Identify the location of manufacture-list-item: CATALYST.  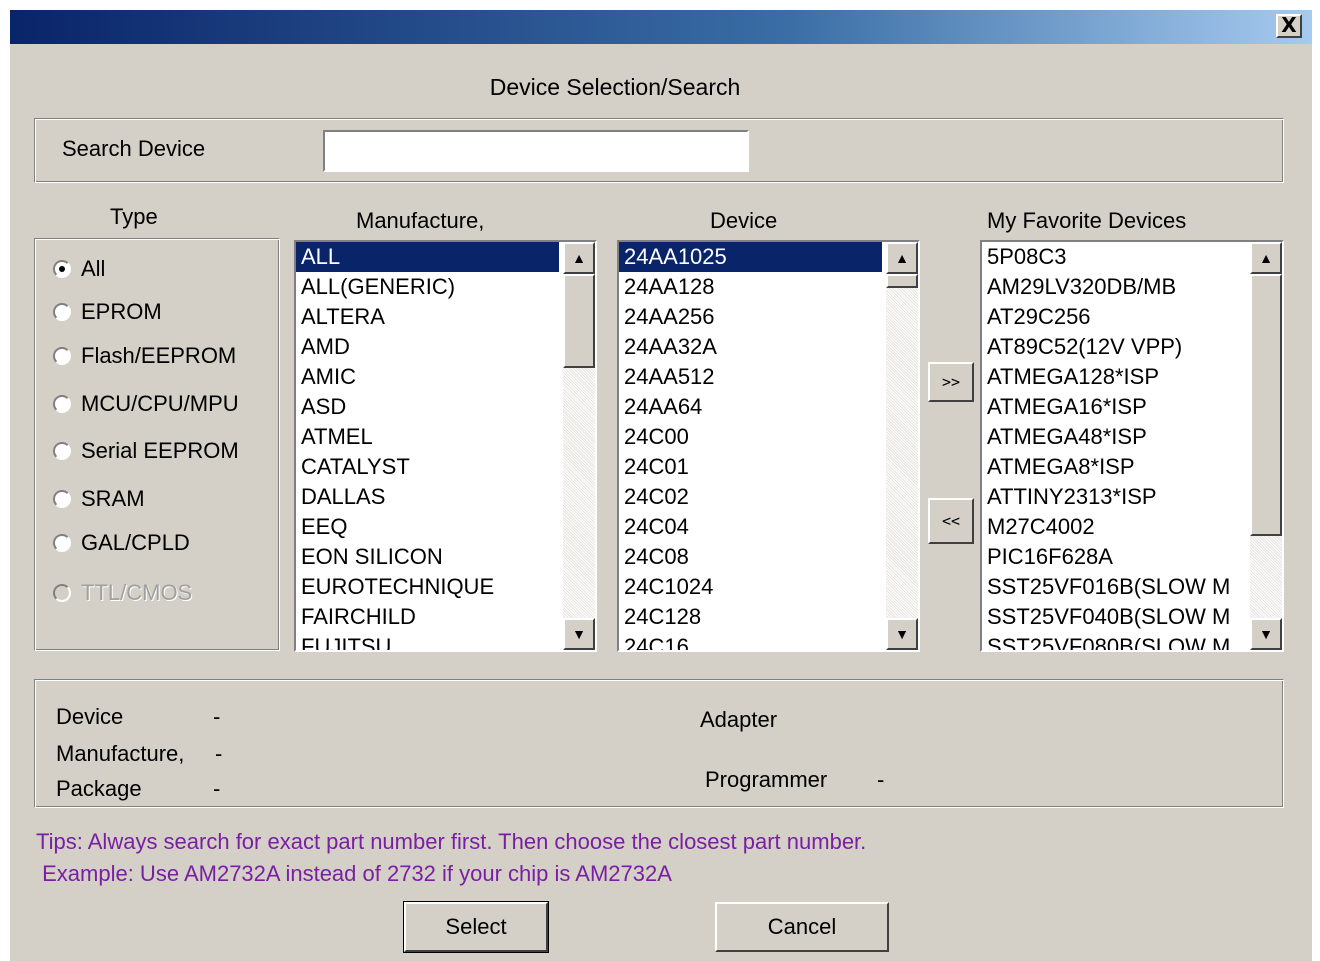
(427, 467).